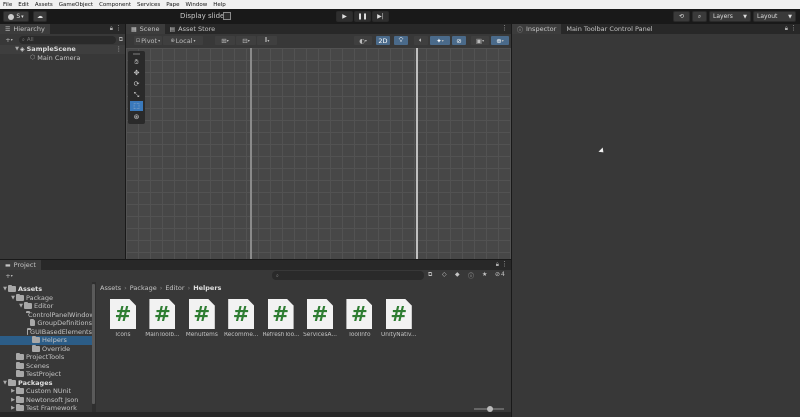 The height and width of the screenshot is (417, 800). Describe the element at coordinates (183, 40) in the screenshot. I see `local-dropdown: ⊕ Local ▾` at that location.